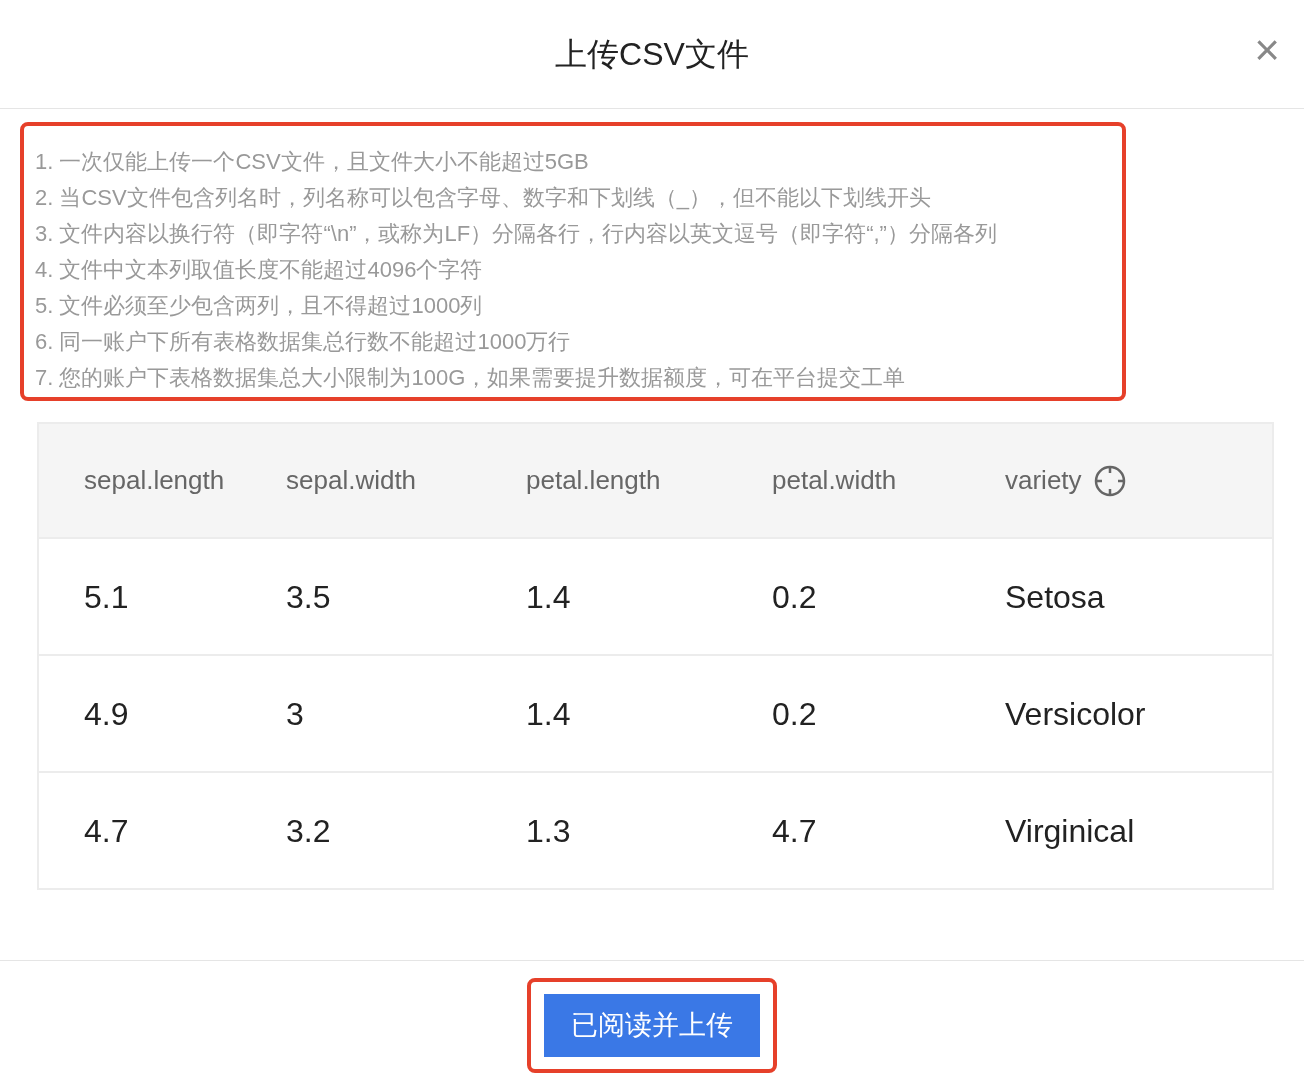 The width and height of the screenshot is (1304, 1074). What do you see at coordinates (834, 480) in the screenshot?
I see `column-header: petal.width` at bounding box center [834, 480].